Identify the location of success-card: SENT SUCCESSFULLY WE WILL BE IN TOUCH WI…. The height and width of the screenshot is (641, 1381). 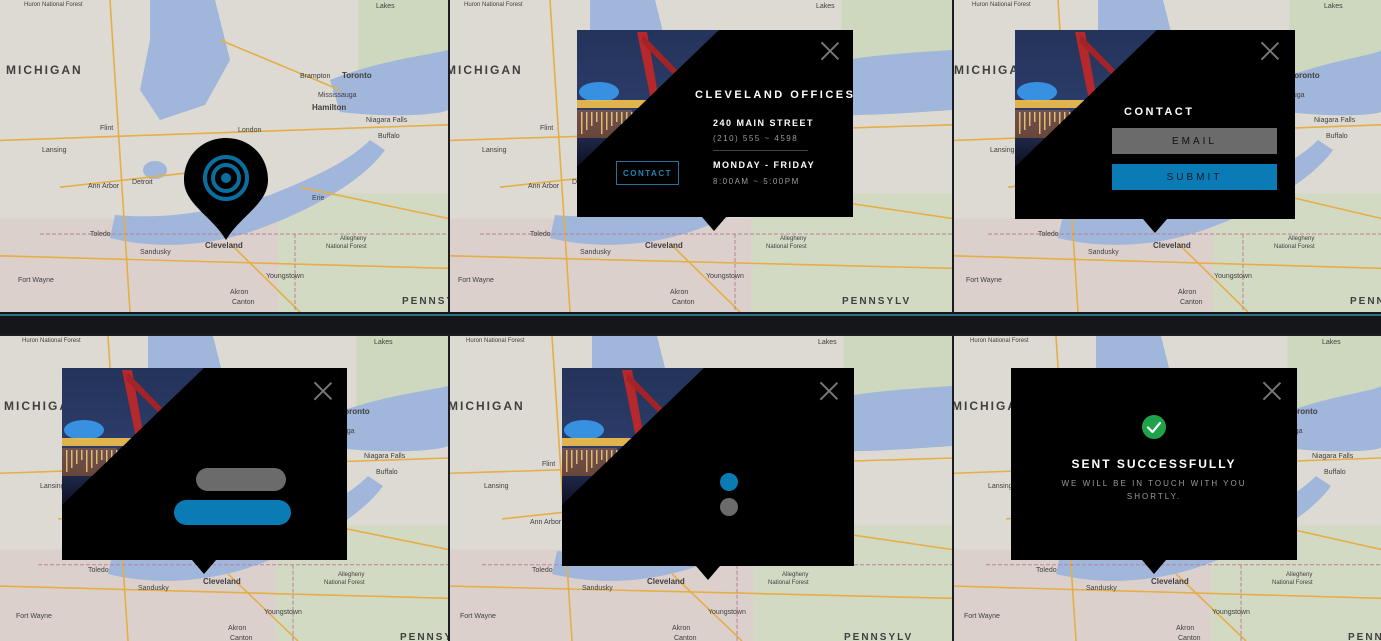
(1154, 464).